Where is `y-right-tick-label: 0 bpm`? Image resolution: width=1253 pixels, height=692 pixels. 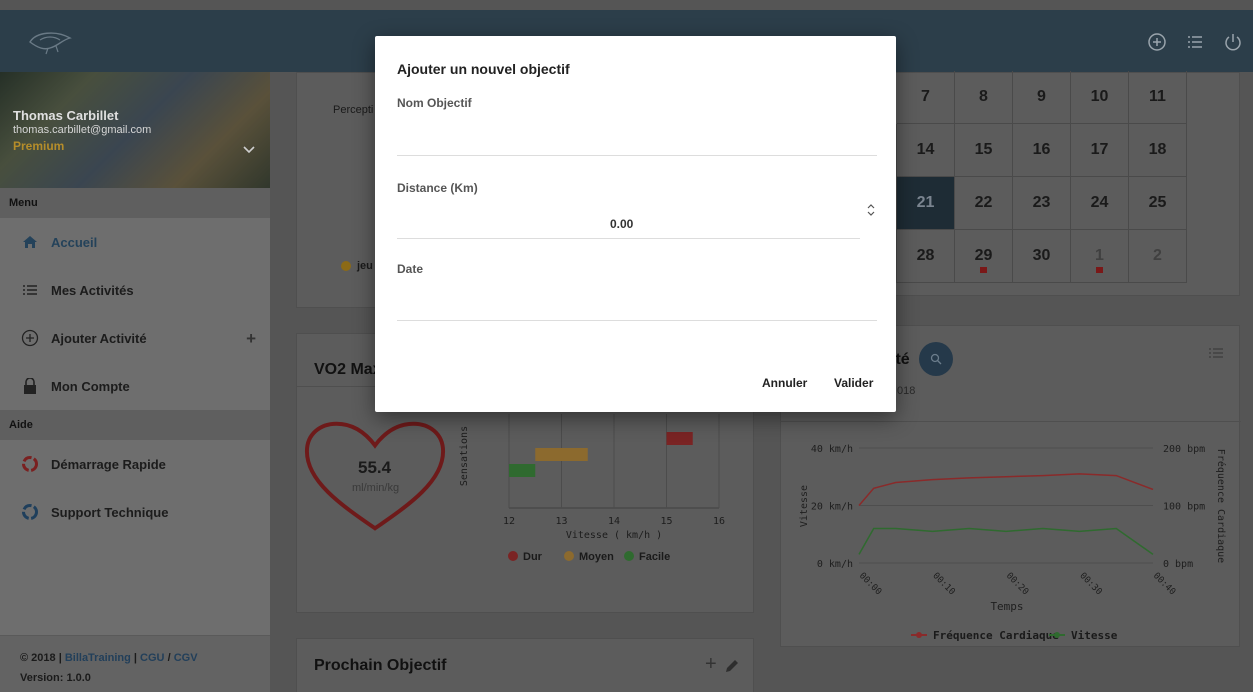
y-right-tick-label: 0 bpm is located at coordinates (1178, 564).